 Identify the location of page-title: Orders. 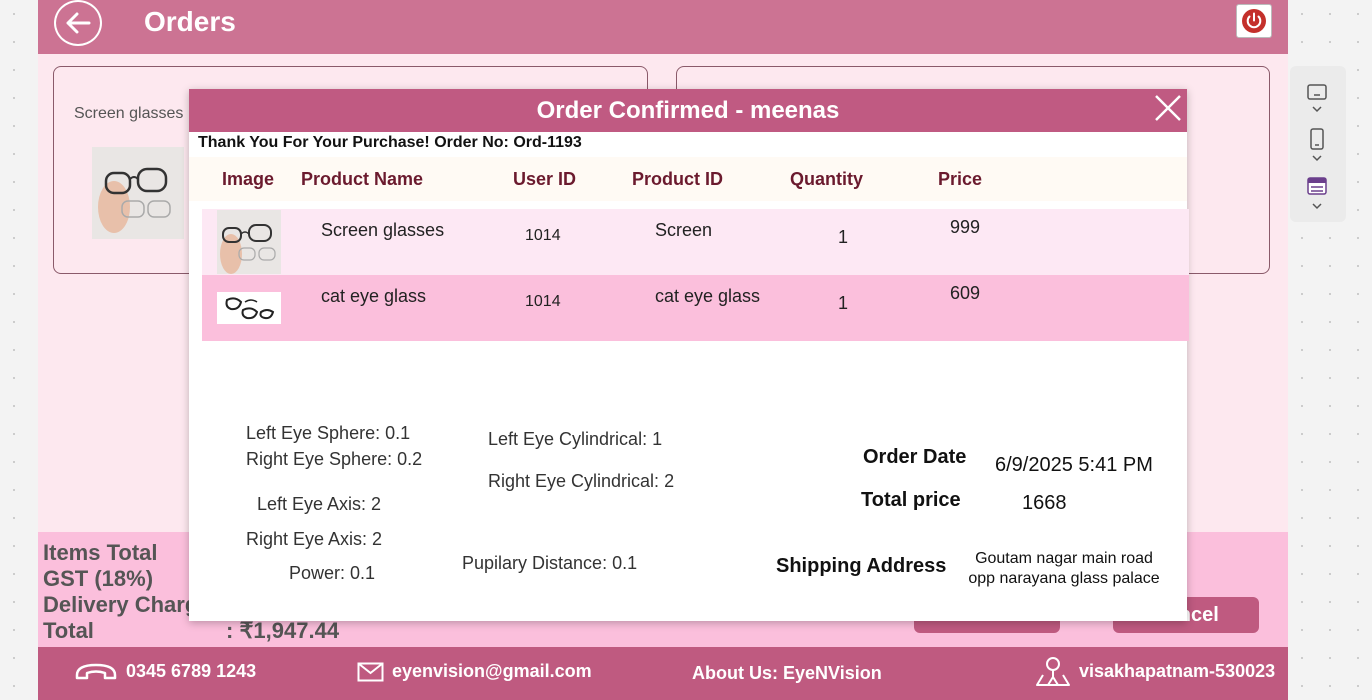
(190, 21).